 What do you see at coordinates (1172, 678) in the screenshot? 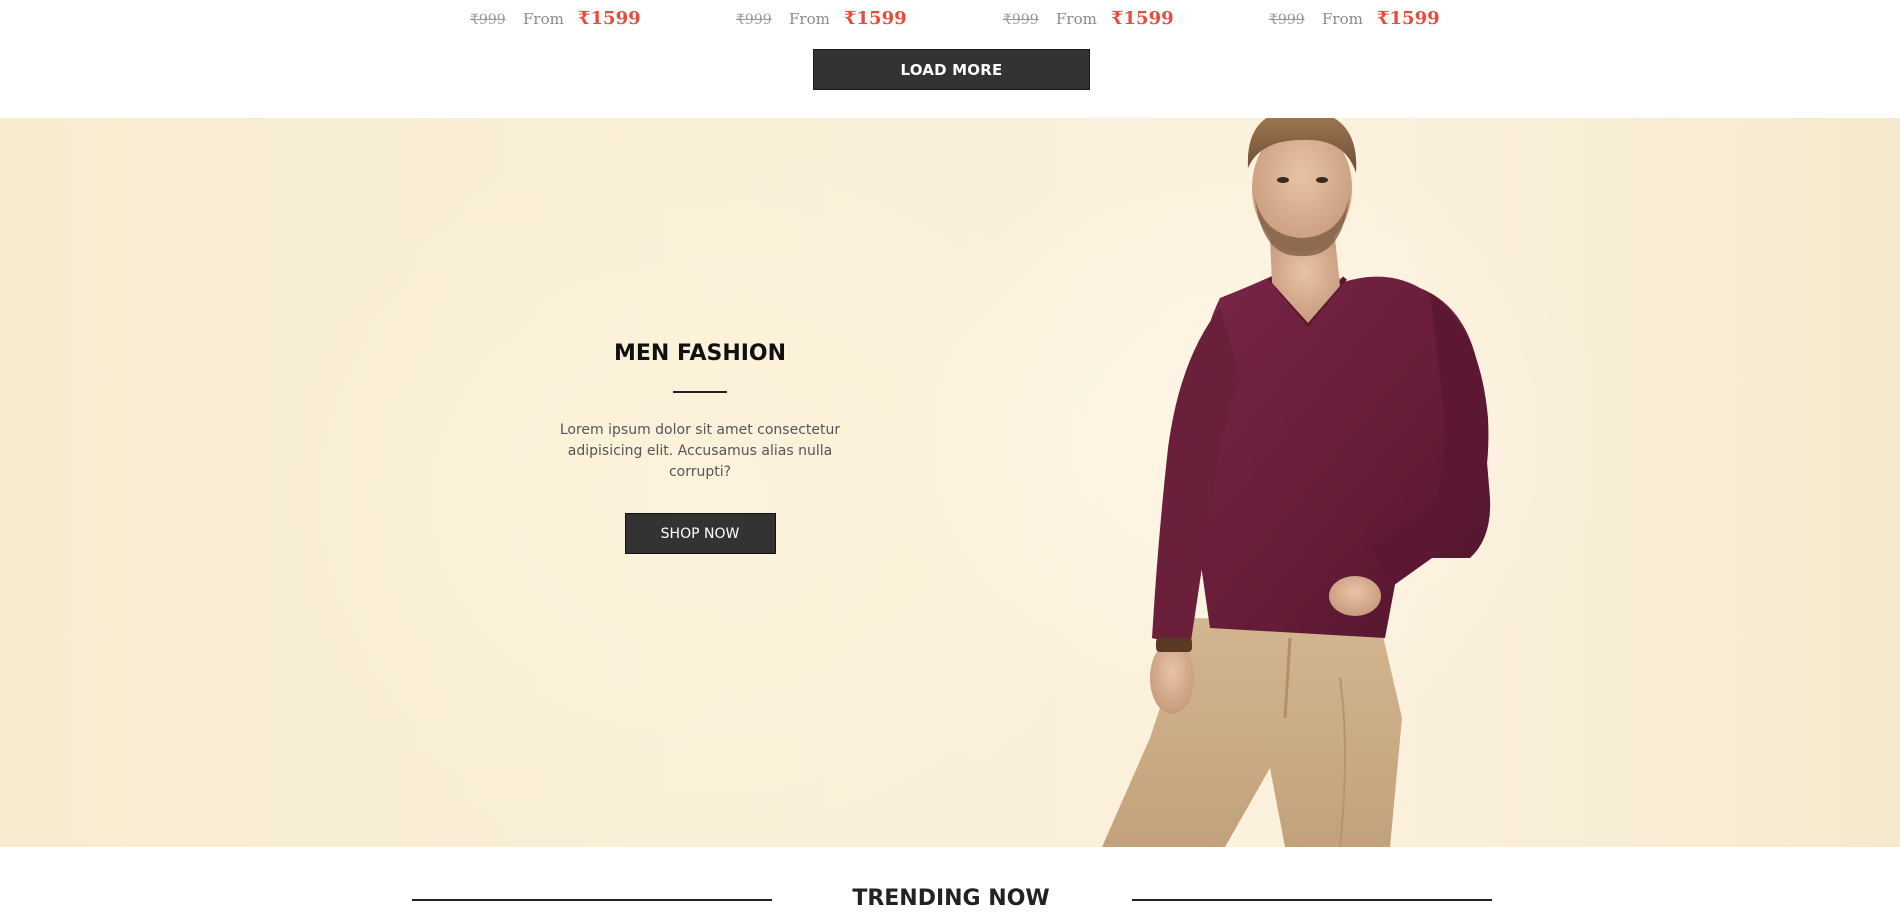
I see `left-hand` at bounding box center [1172, 678].